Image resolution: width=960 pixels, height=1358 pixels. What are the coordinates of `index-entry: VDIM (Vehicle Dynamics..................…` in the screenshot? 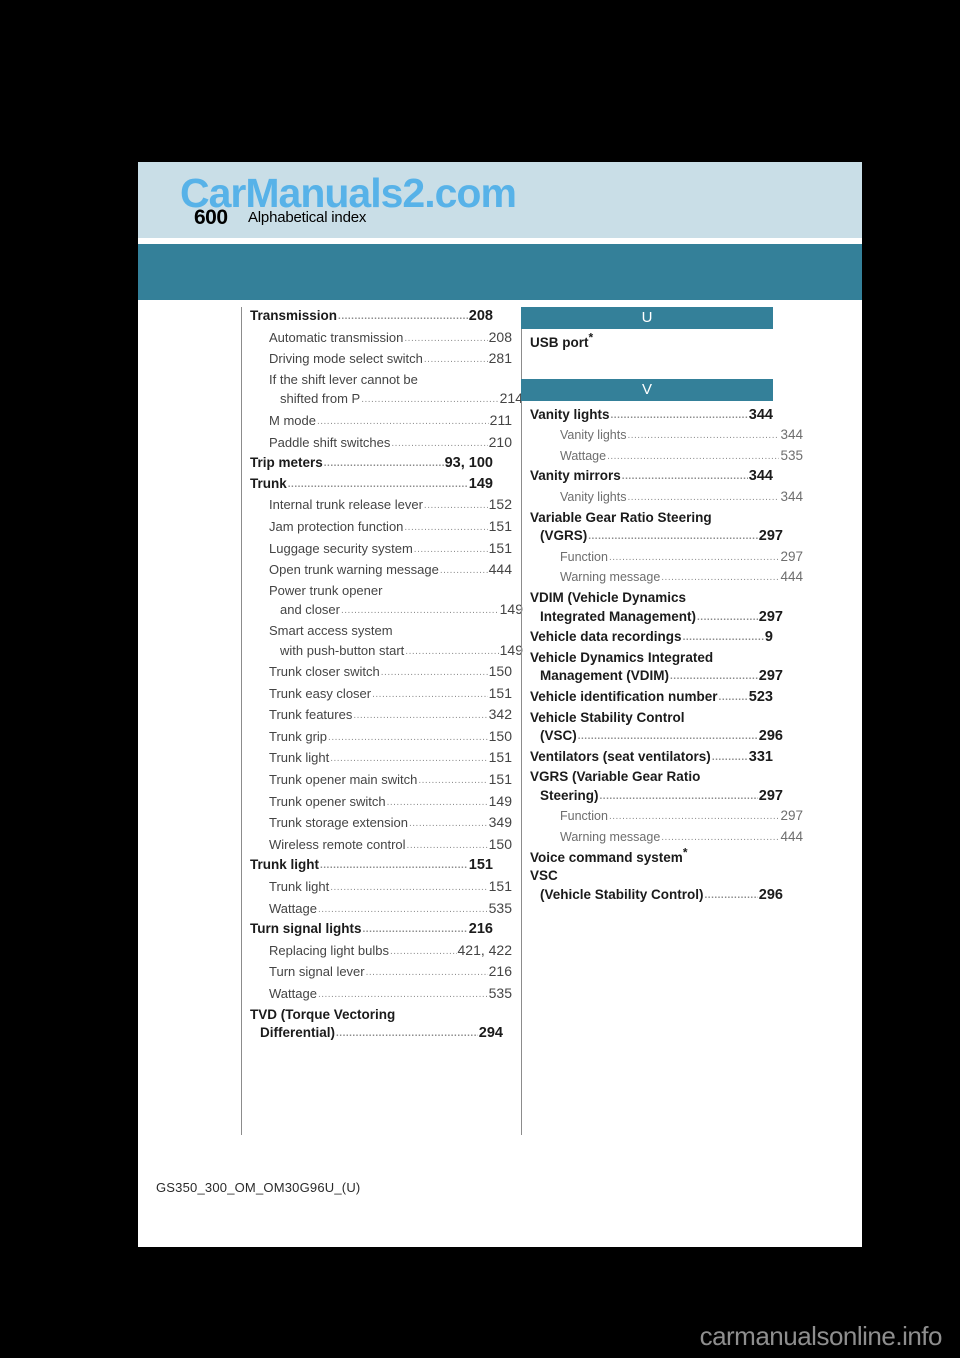 It's located at (651, 598).